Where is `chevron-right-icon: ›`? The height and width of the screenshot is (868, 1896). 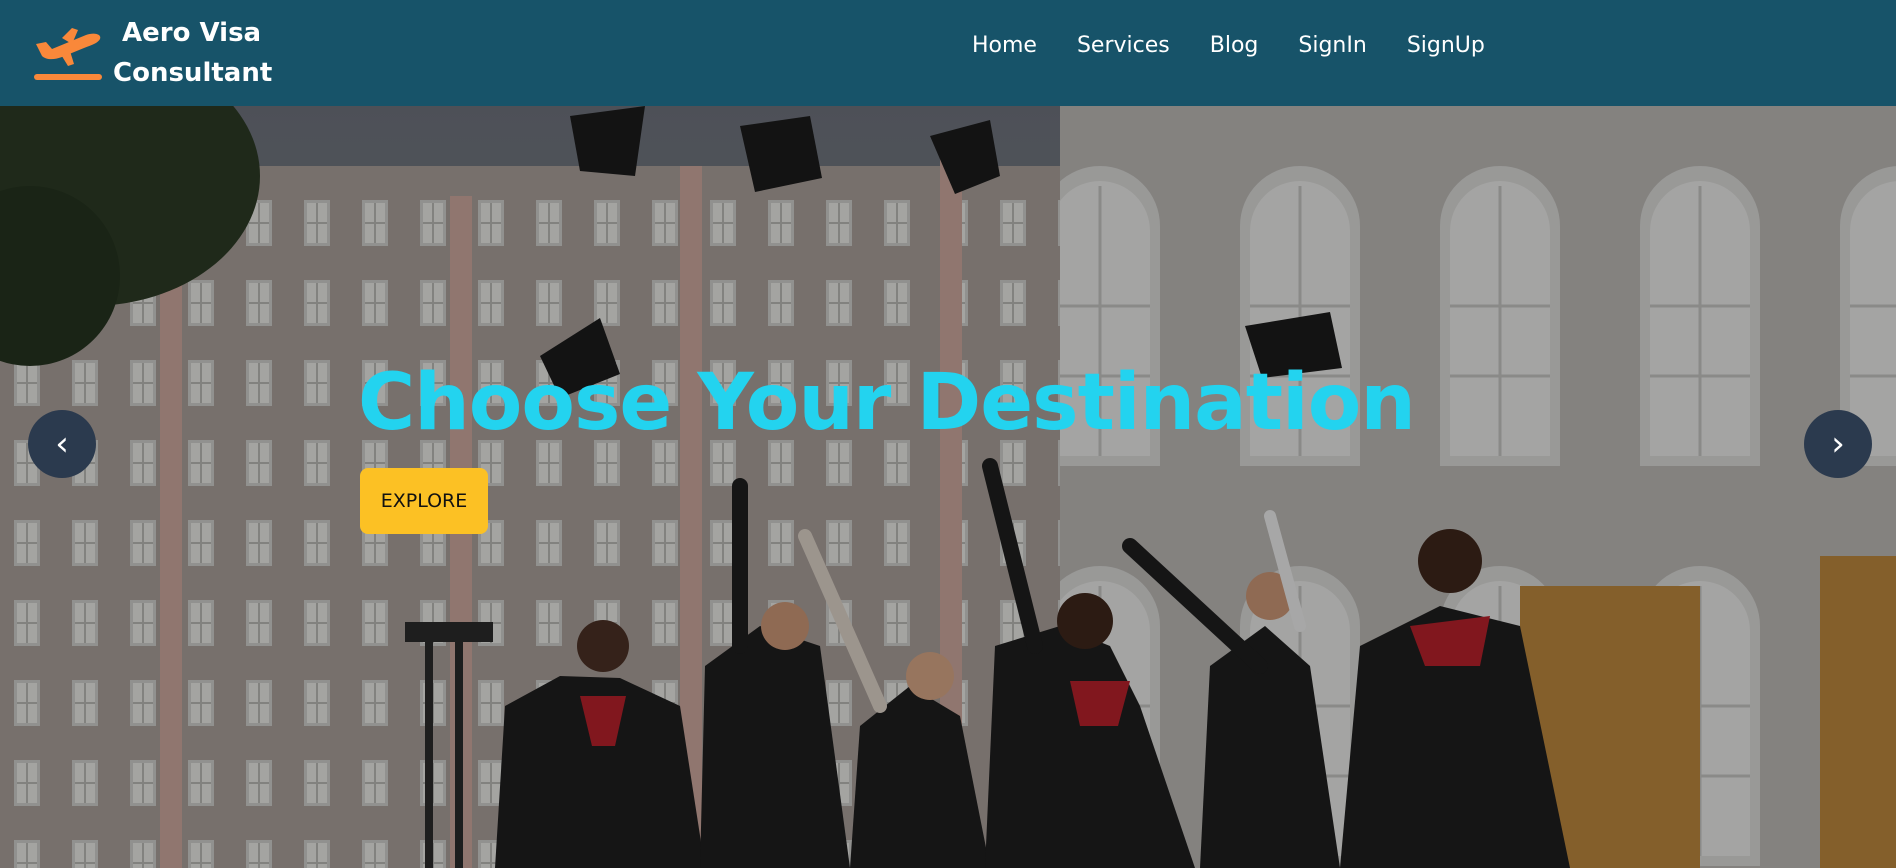
chevron-right-icon: › is located at coordinates (1838, 444).